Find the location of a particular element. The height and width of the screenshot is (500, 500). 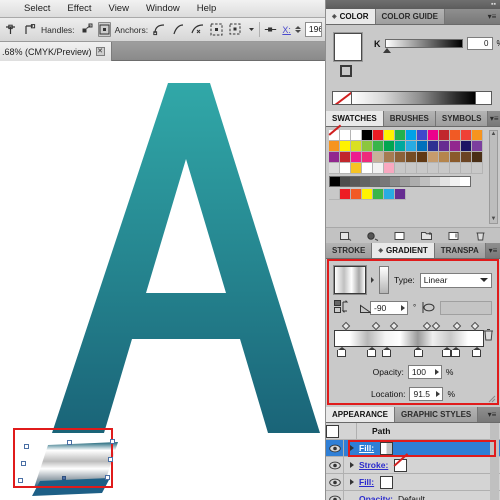

swatches-scrollbar: ▲ ▼ is located at coordinates (493, 177).